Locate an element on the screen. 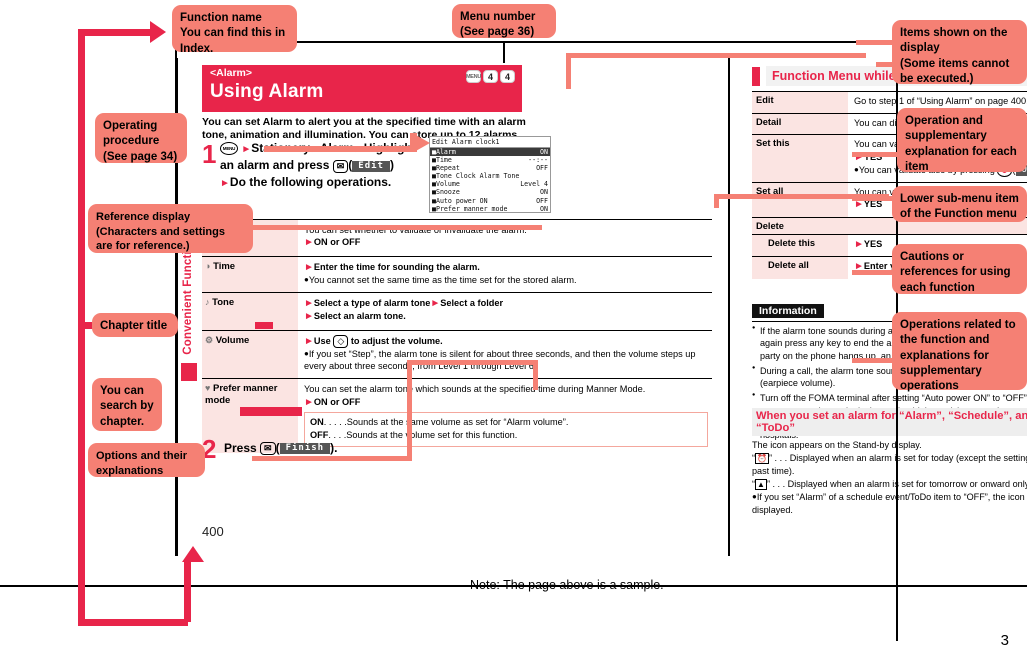 The width and height of the screenshot is (1027, 663). detail-arrow-key-line: ►Use ◇ to adjust the volume. is located at coordinates (373, 341).